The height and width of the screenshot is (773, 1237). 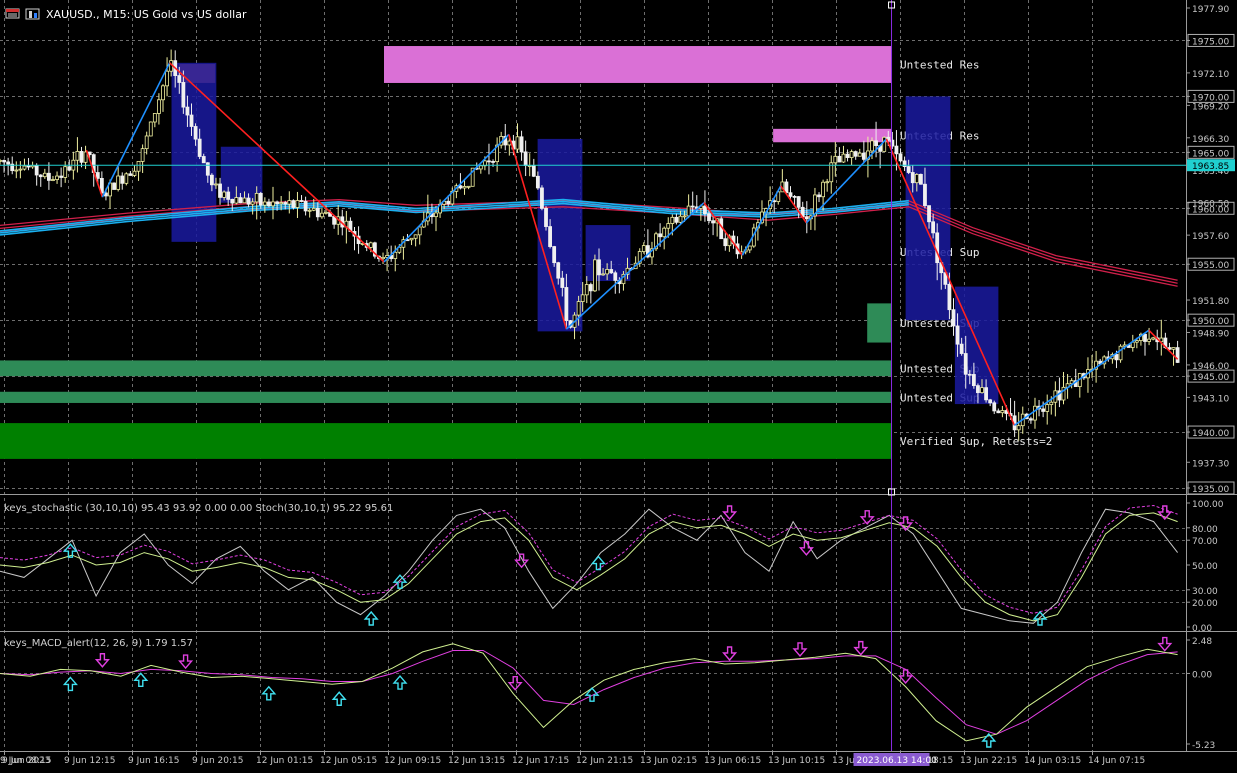 What do you see at coordinates (217, 761) in the screenshot?
I see `time-axis-label: 9 Jun 20:15` at bounding box center [217, 761].